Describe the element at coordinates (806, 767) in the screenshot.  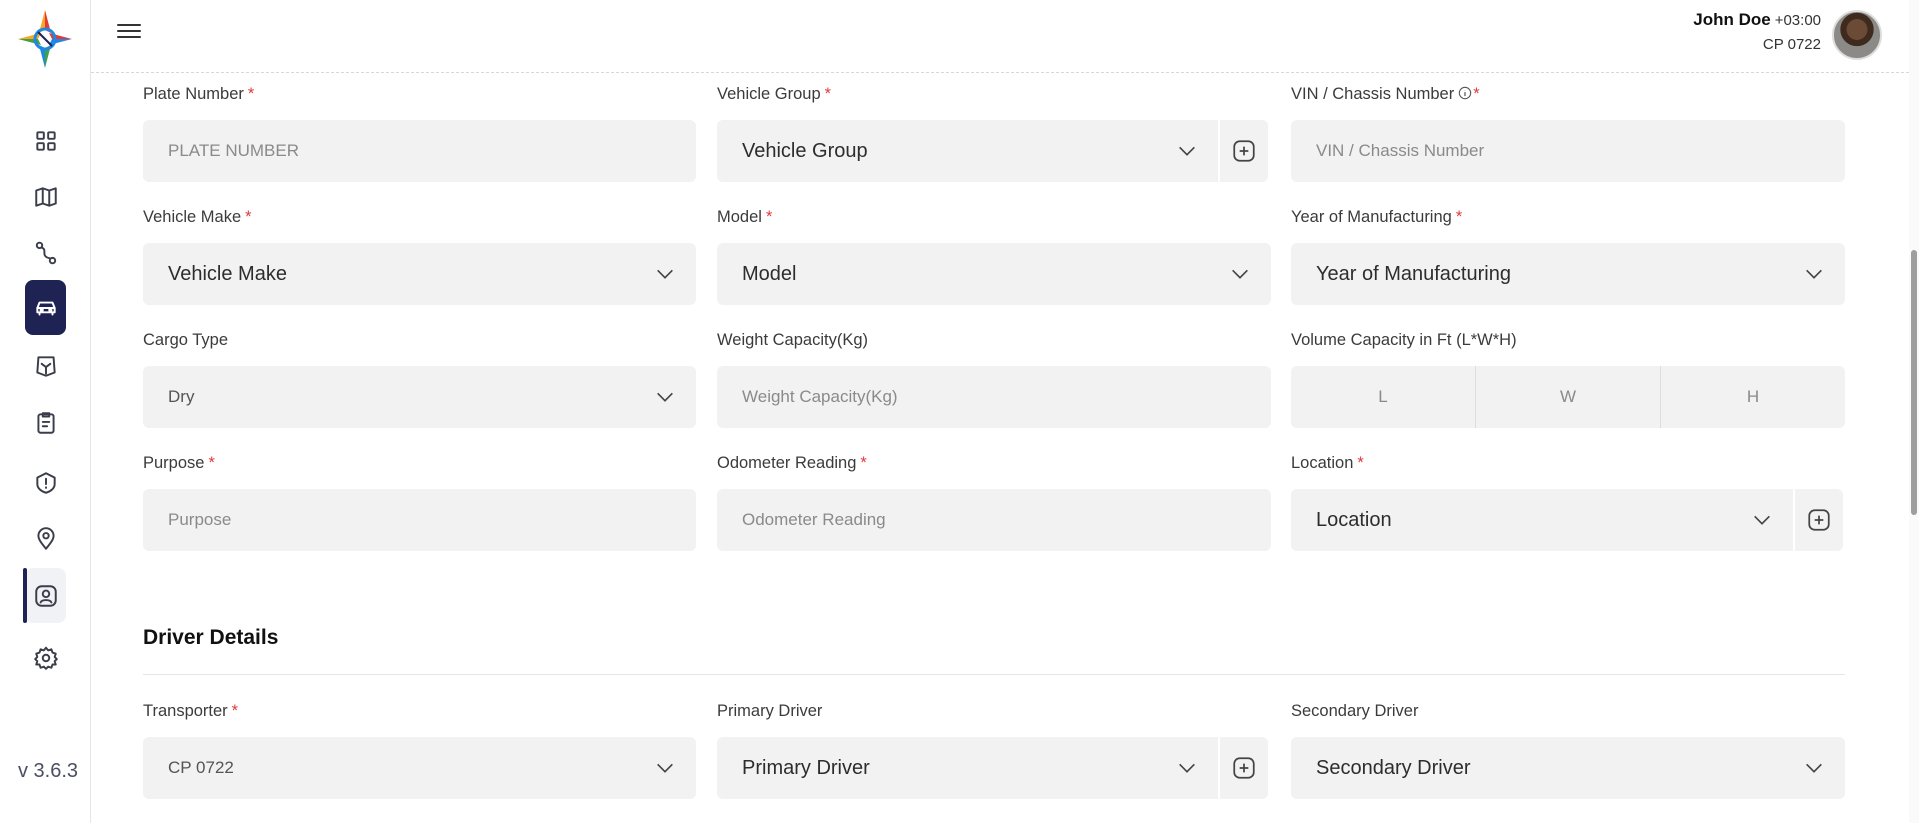
I see `primary-driver-value: Primary Driver` at that location.